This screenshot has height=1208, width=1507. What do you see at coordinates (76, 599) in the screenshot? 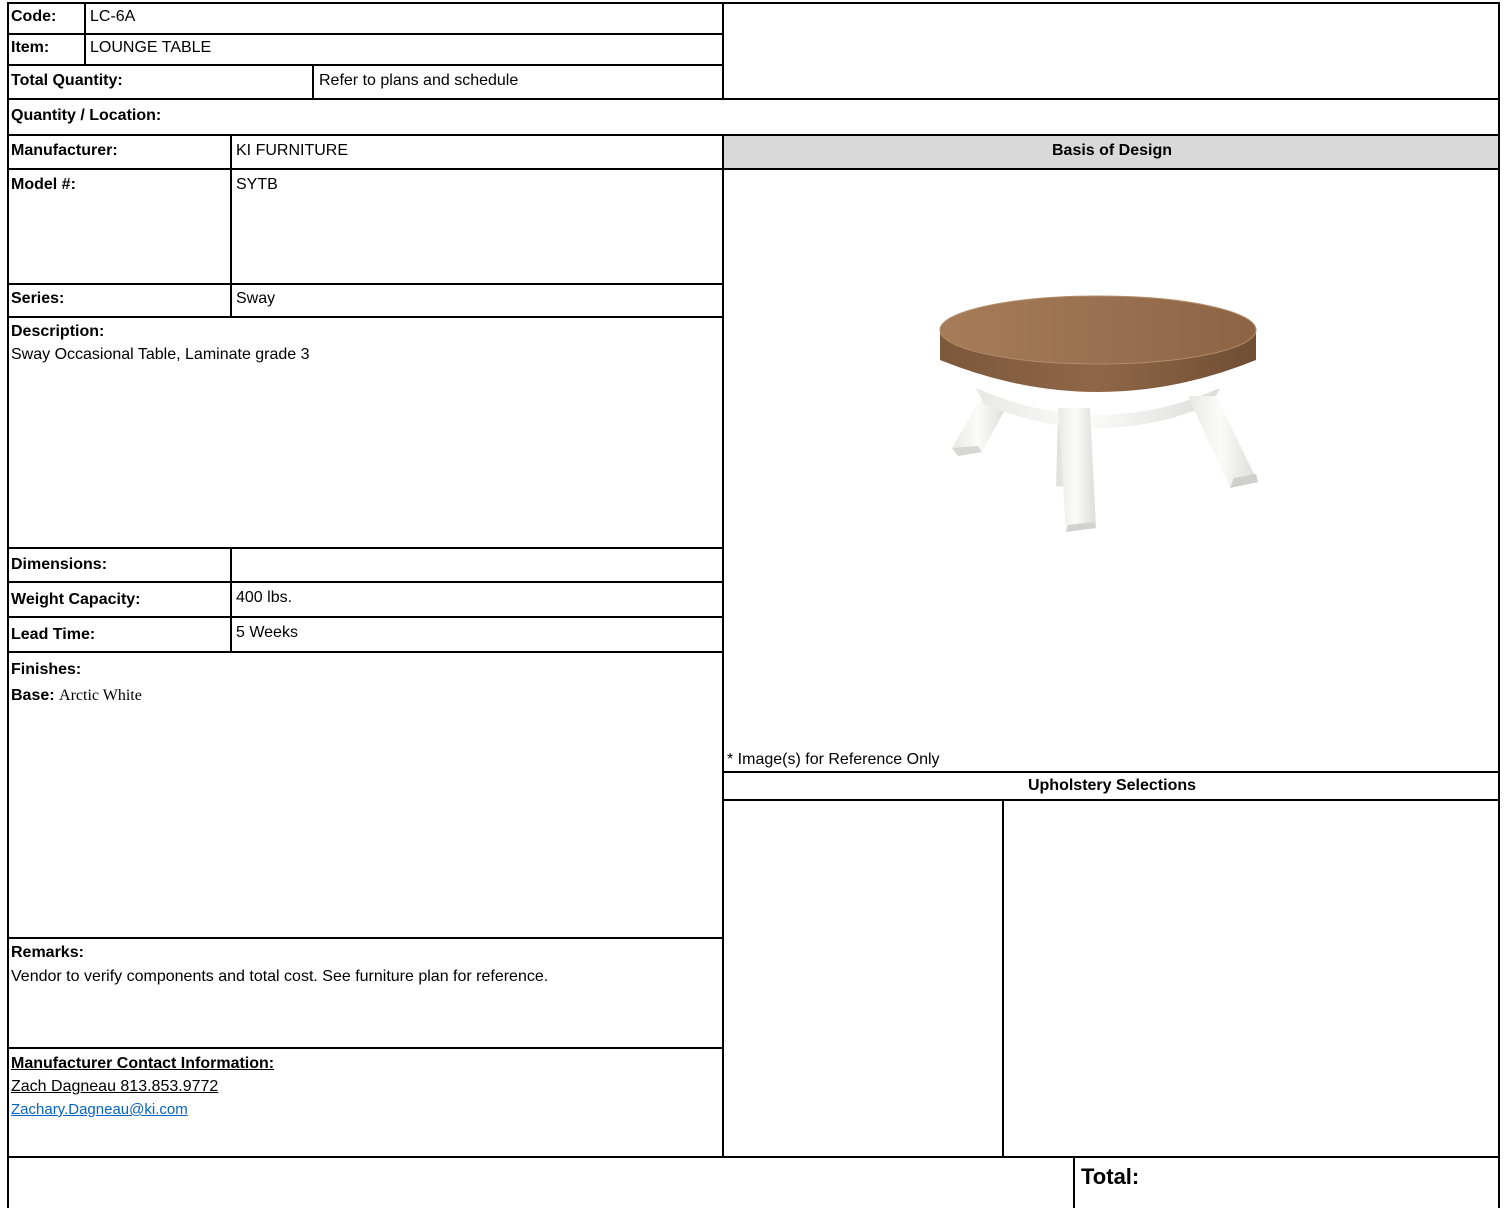
I see `weight-capacity-label: Weight Capacity:` at bounding box center [76, 599].